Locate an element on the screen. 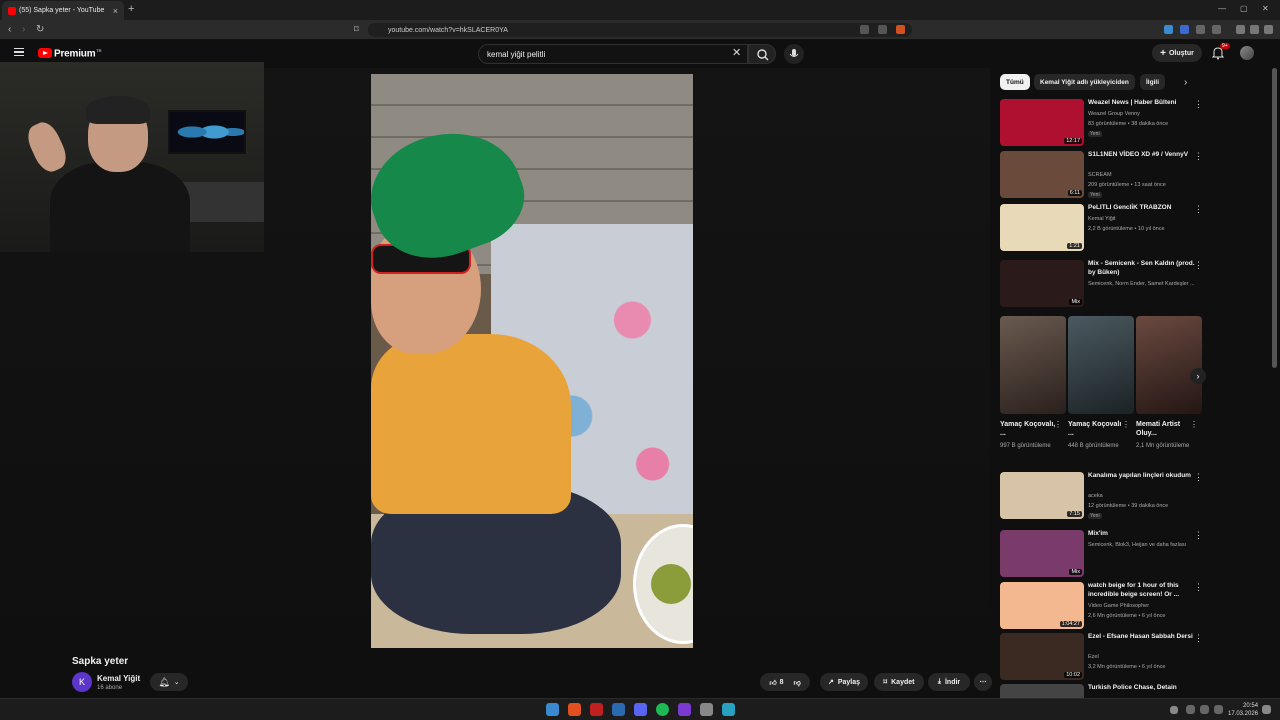  rec-title: Mix'im is located at coordinates (1143, 534).